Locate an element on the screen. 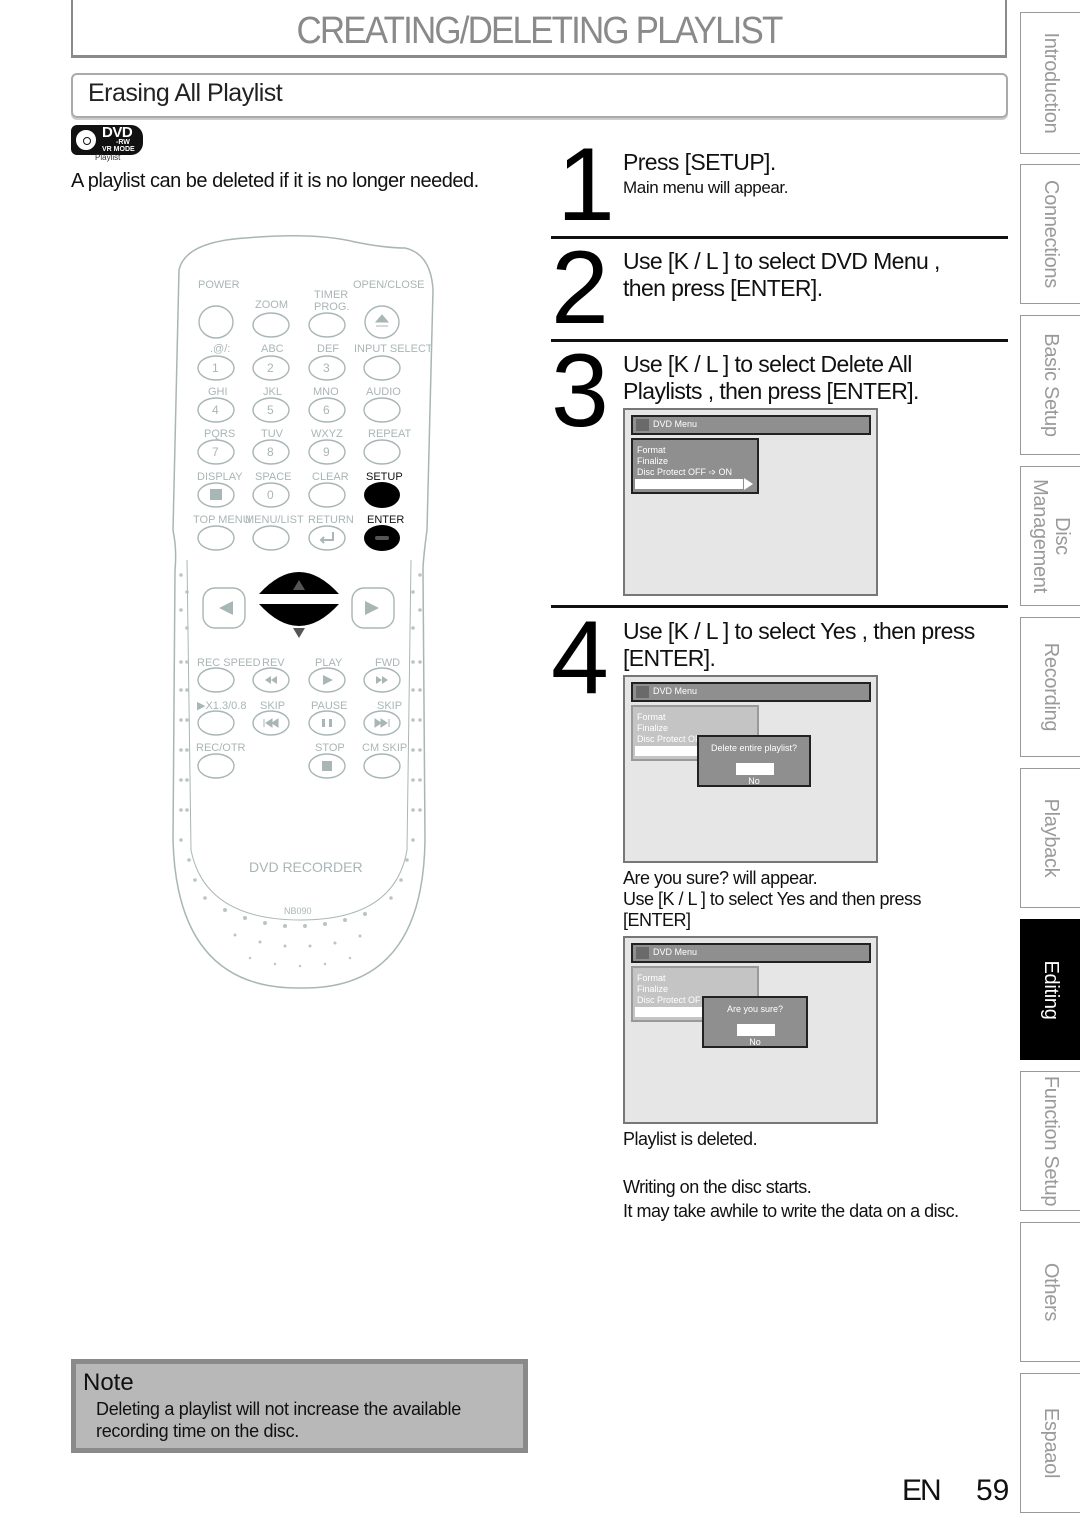  dialog-question: Are you sure? is located at coordinates (755, 1009).